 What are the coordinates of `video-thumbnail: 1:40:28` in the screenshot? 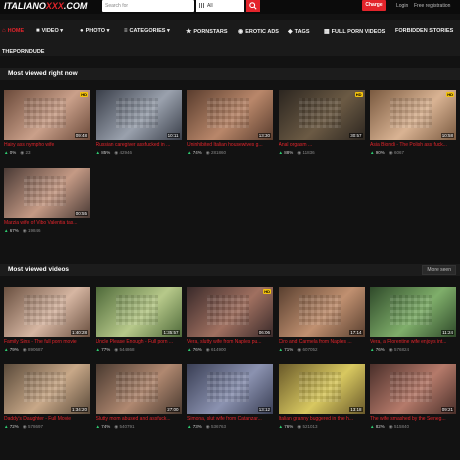 It's located at (47, 312).